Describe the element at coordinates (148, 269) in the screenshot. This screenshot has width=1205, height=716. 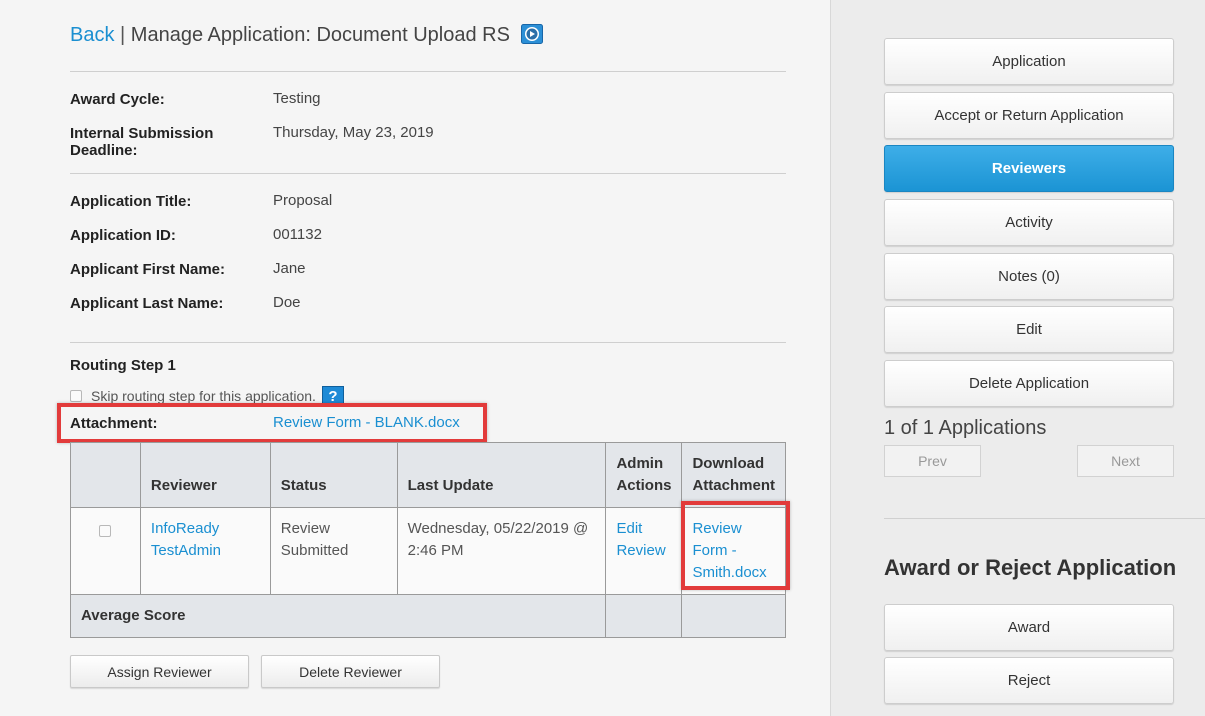
I see `first-name-label: Applicant First Name:` at that location.